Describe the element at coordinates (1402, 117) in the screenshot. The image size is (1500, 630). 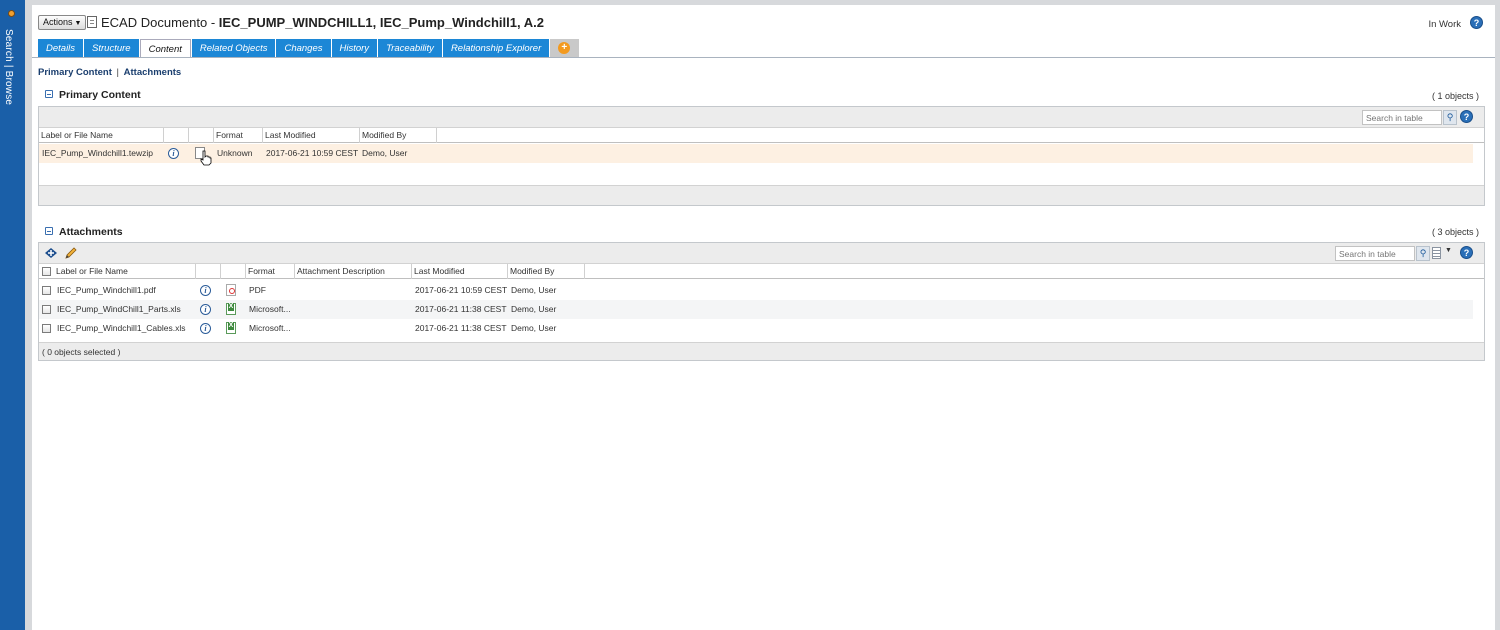
I see `primary-search-input` at that location.